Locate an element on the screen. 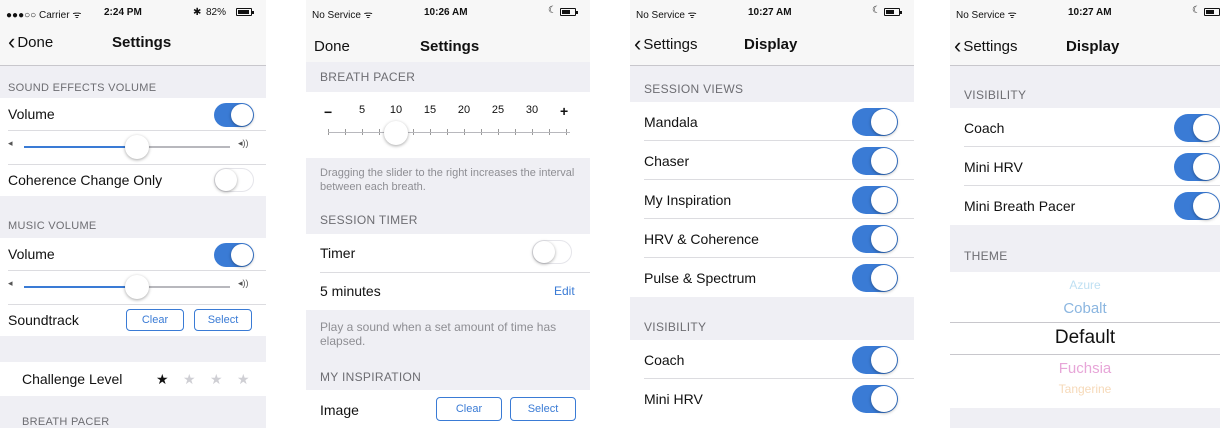 The image size is (1220, 428). toggle-row: Pulse & Spectrum is located at coordinates (772, 277).